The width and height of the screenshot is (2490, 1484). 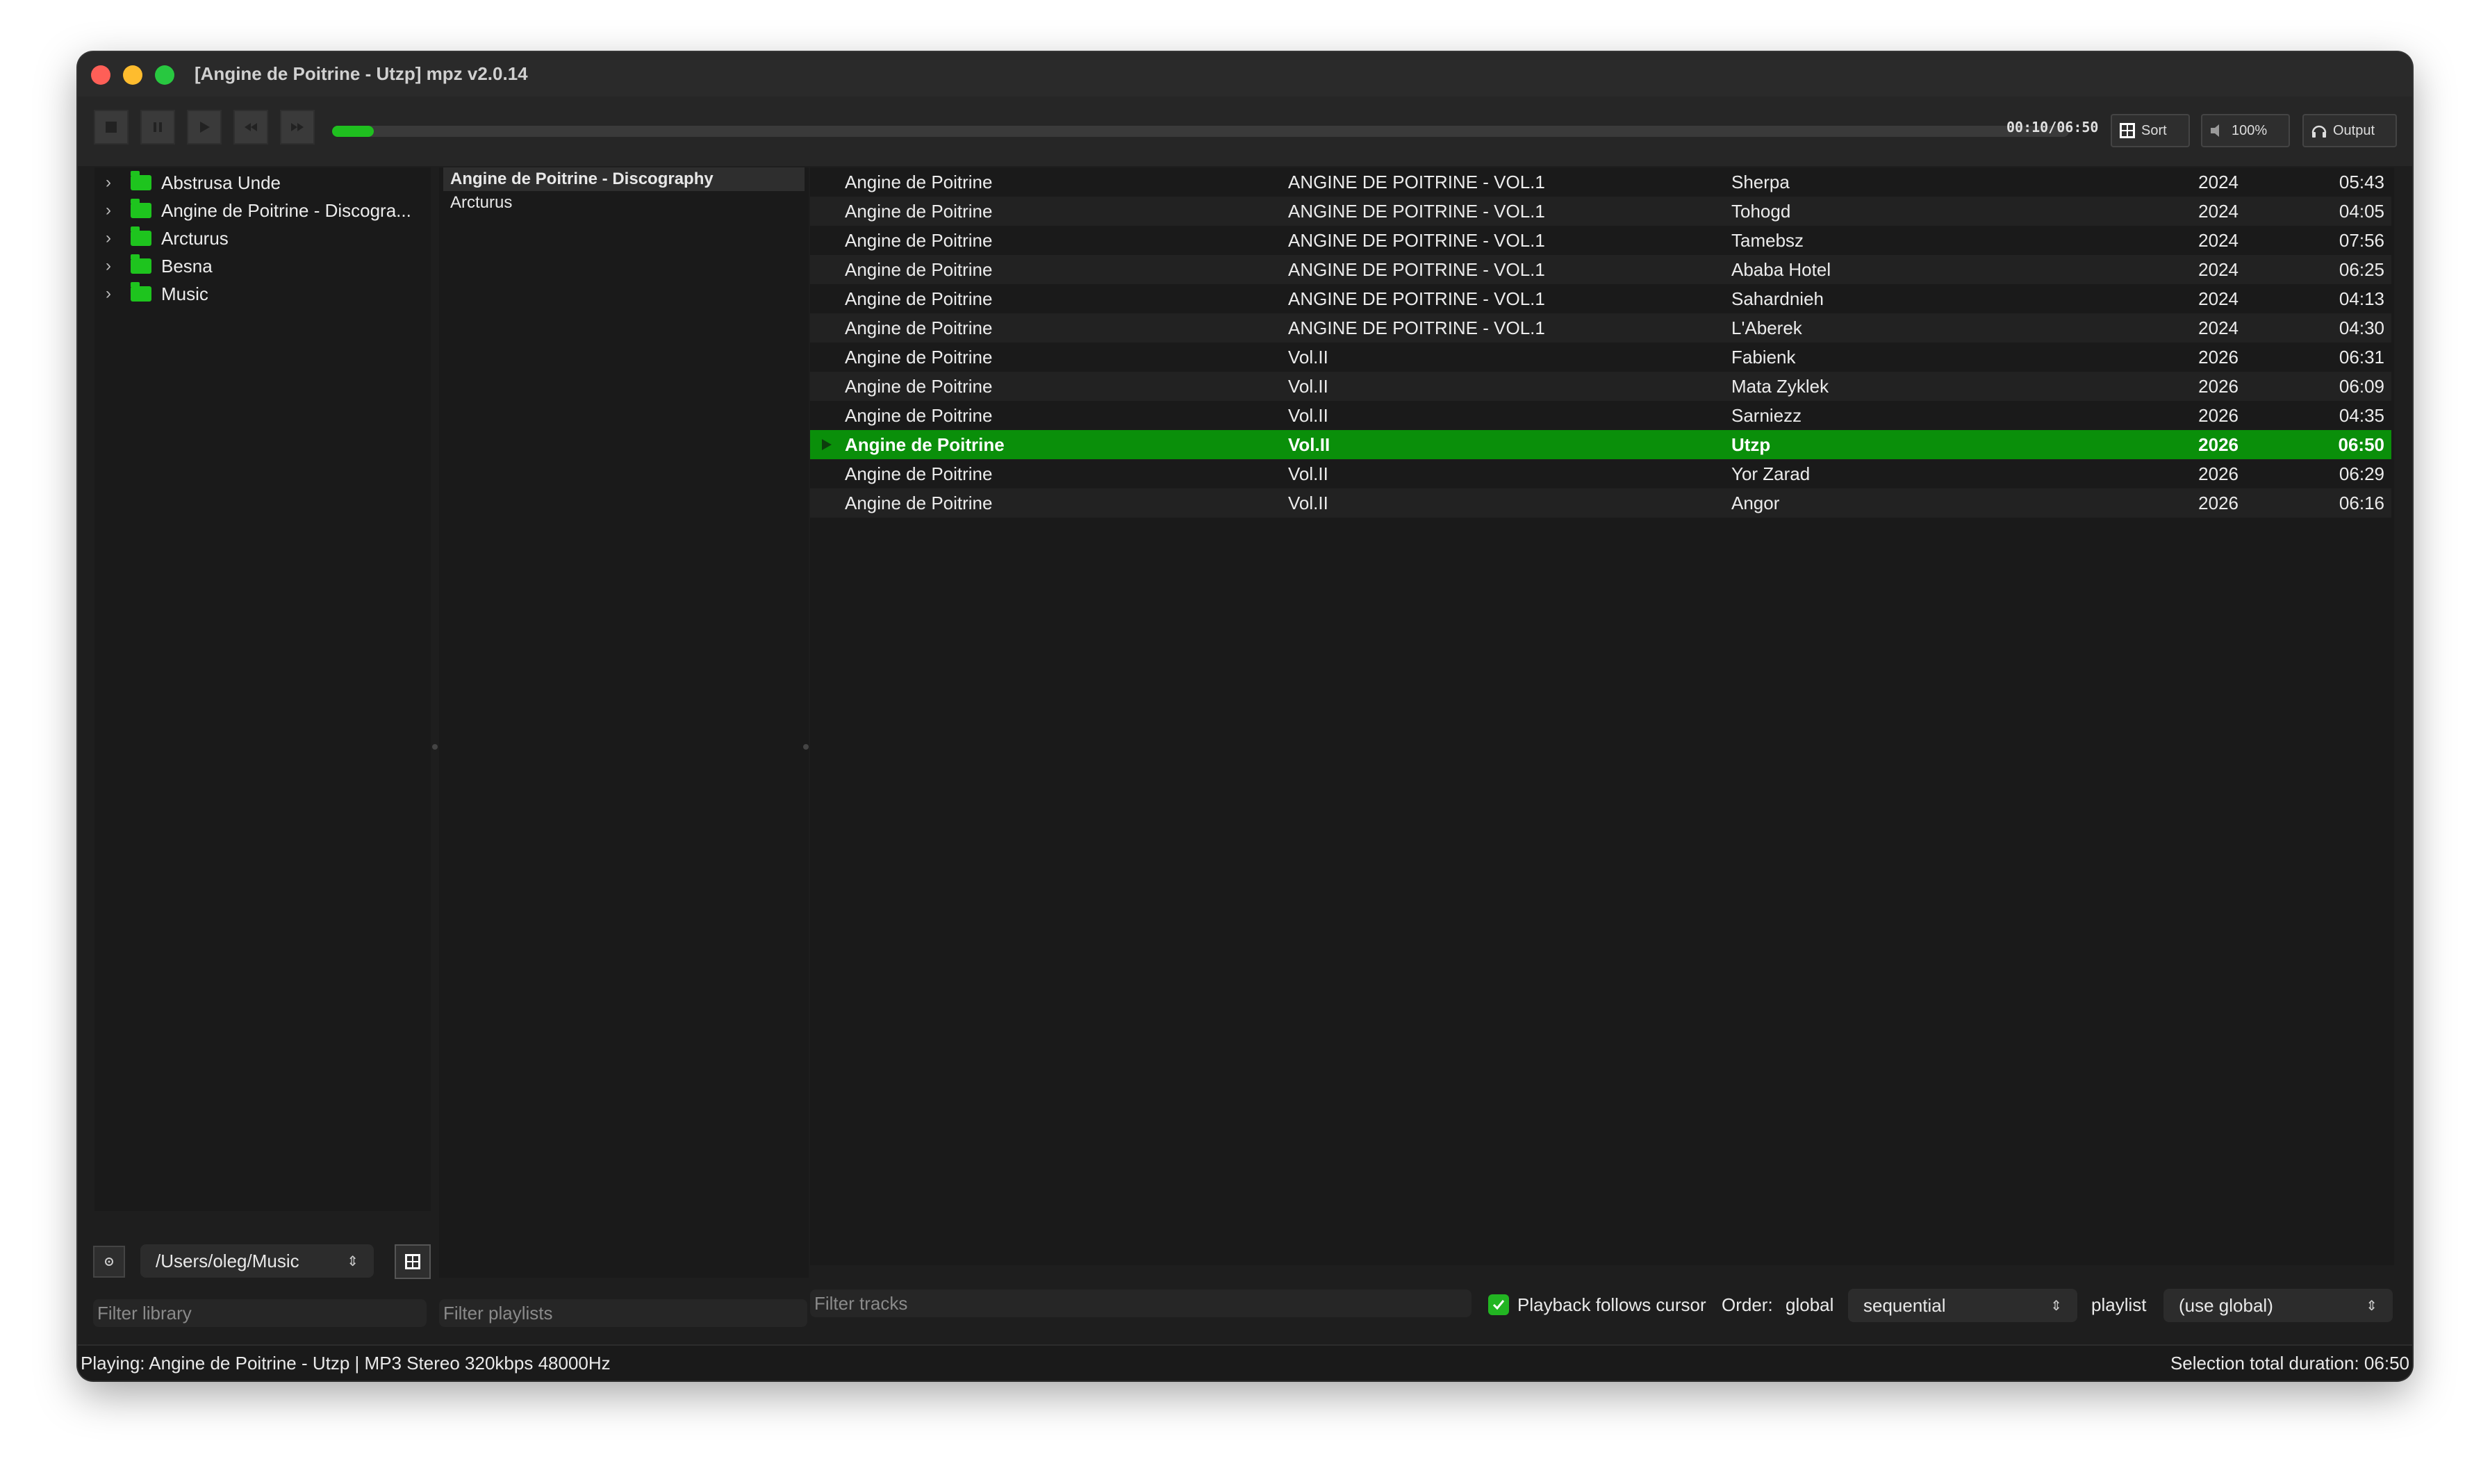 I want to click on playlist-label: Arcturus, so click(x=482, y=202).